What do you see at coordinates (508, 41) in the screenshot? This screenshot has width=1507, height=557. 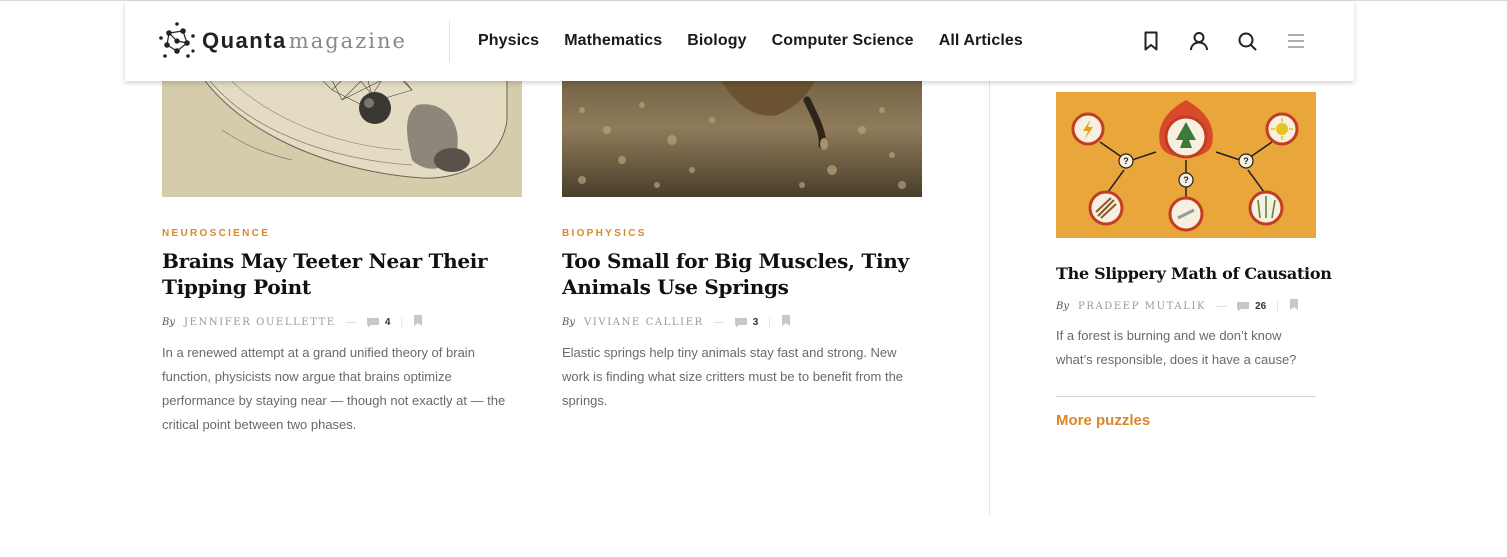 I see `nav-physics: Physics` at bounding box center [508, 41].